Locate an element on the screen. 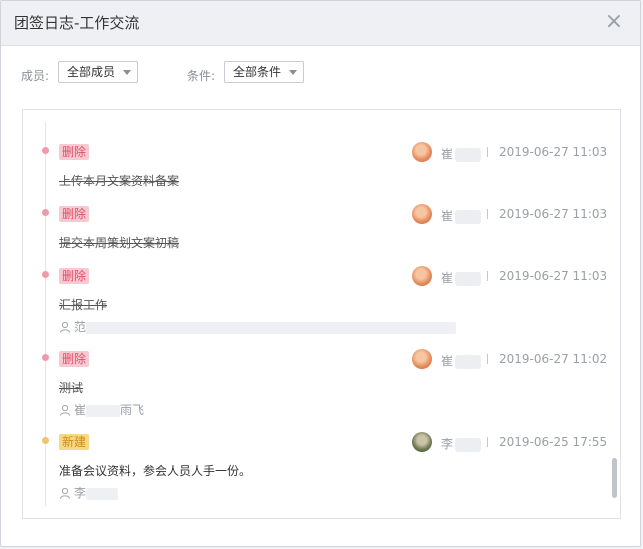 Image resolution: width=643 pixels, height=549 pixels. member-list: 李 is located at coordinates (89, 492).